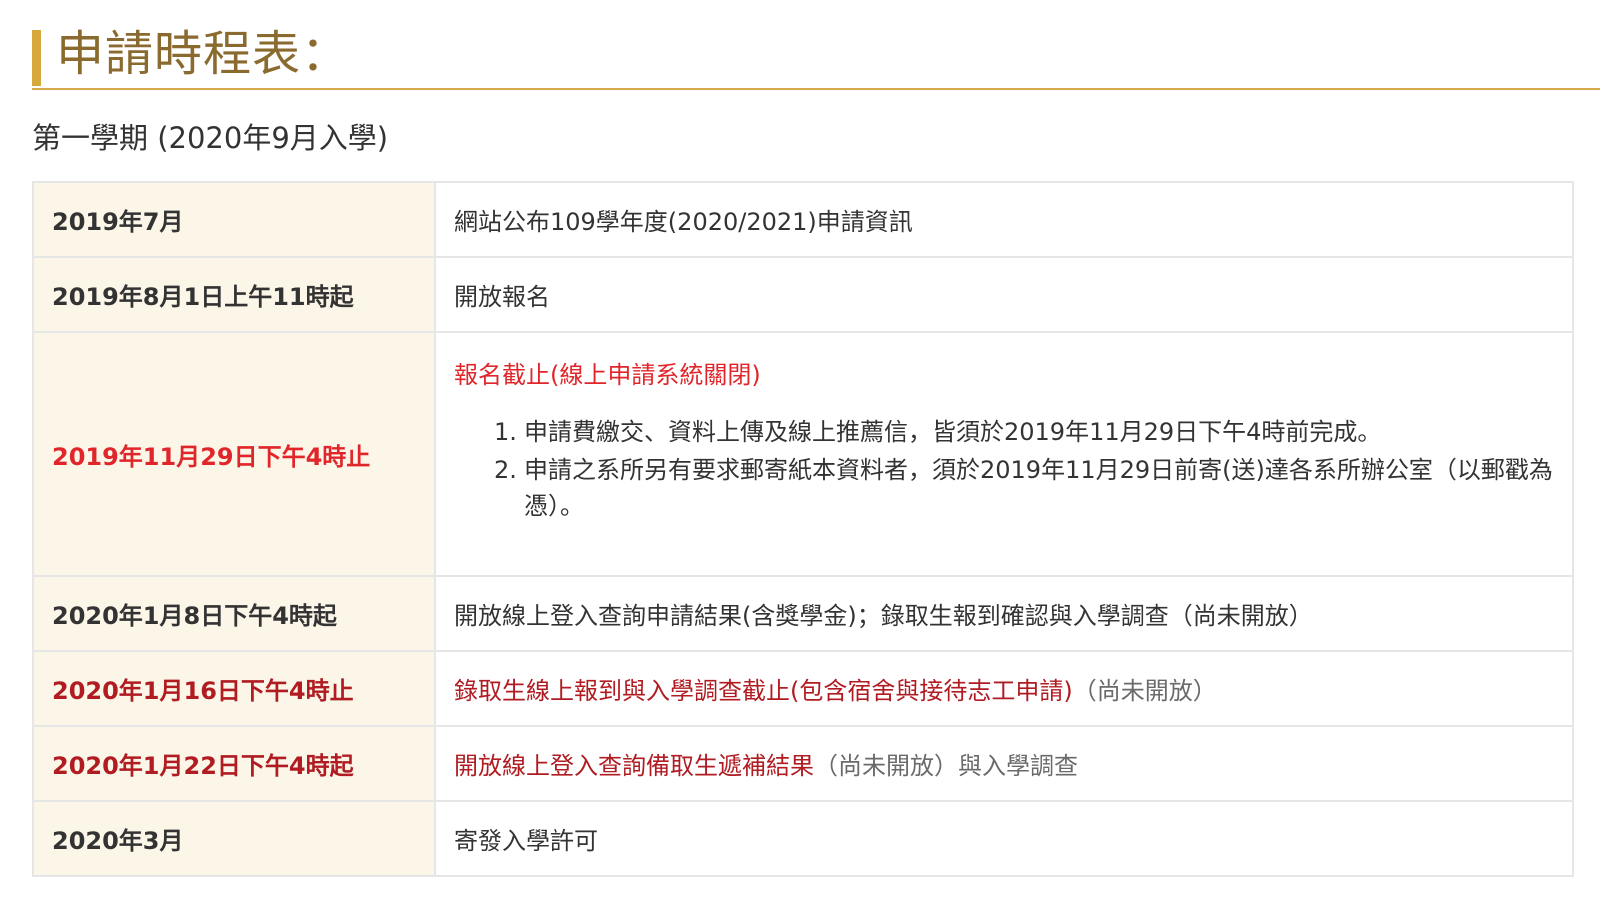 Image resolution: width=1600 pixels, height=912 pixels. I want to click on list-item-number: 1., so click(505, 432).